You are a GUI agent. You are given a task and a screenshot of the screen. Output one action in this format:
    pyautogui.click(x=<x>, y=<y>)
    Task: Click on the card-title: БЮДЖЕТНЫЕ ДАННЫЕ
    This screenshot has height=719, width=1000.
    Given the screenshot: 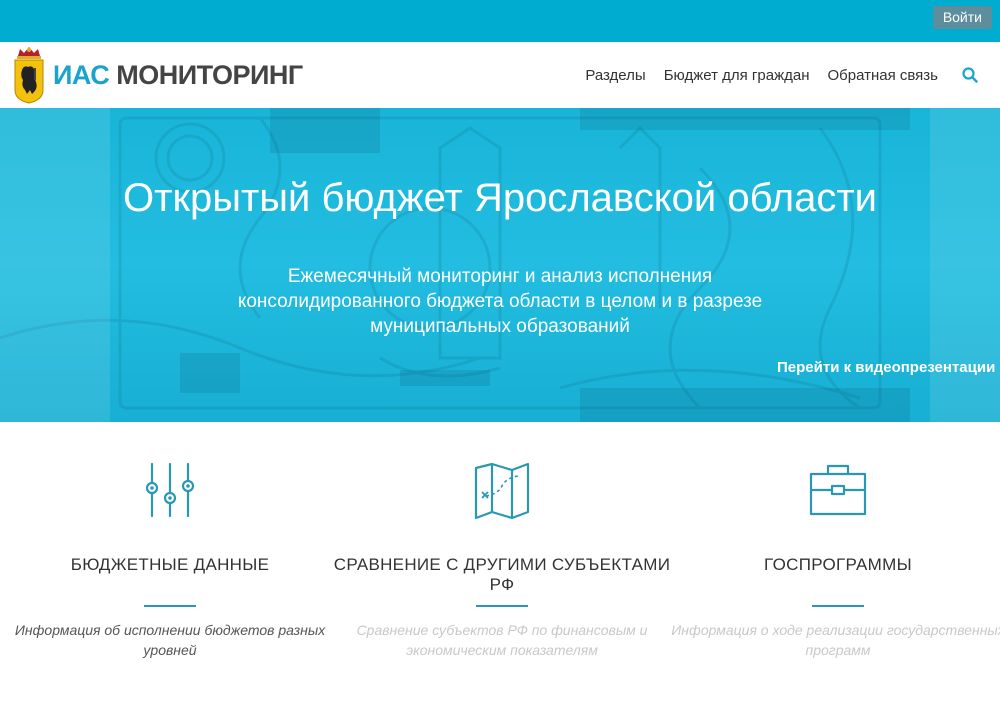 What is the action you would take?
    pyautogui.click(x=170, y=564)
    